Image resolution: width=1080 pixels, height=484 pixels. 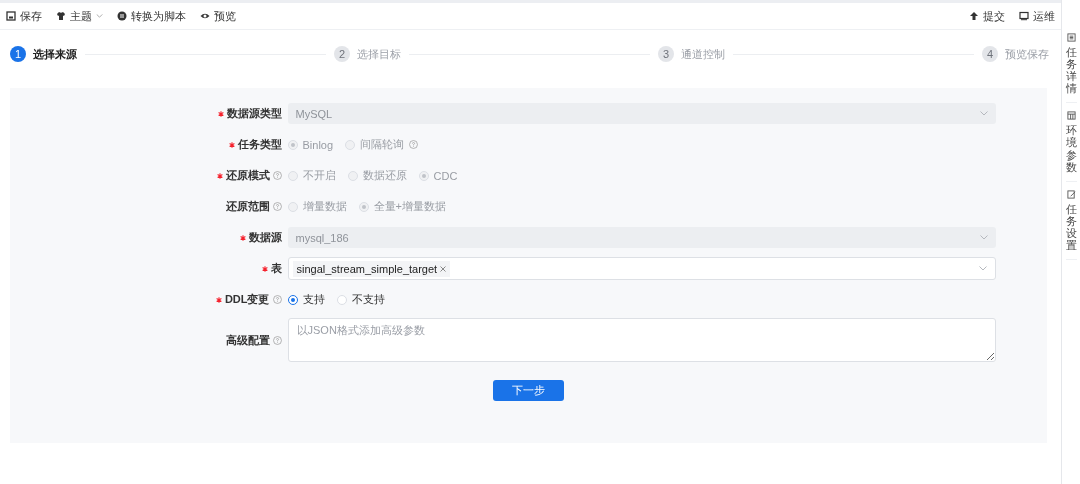 What do you see at coordinates (443, 268) in the screenshot?
I see `close-icon` at bounding box center [443, 268].